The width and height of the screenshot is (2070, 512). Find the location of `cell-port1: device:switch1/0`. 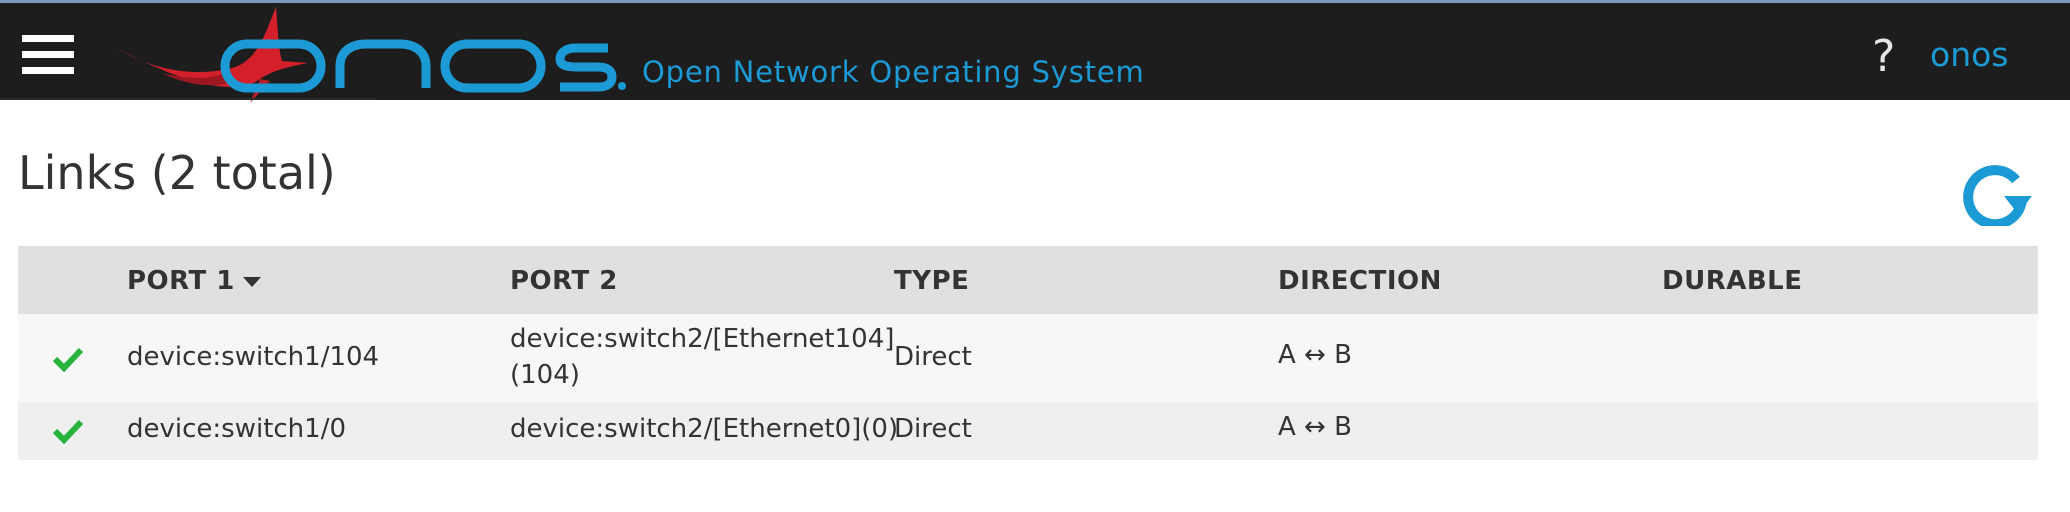

cell-port1: device:switch1/0 is located at coordinates (237, 429).